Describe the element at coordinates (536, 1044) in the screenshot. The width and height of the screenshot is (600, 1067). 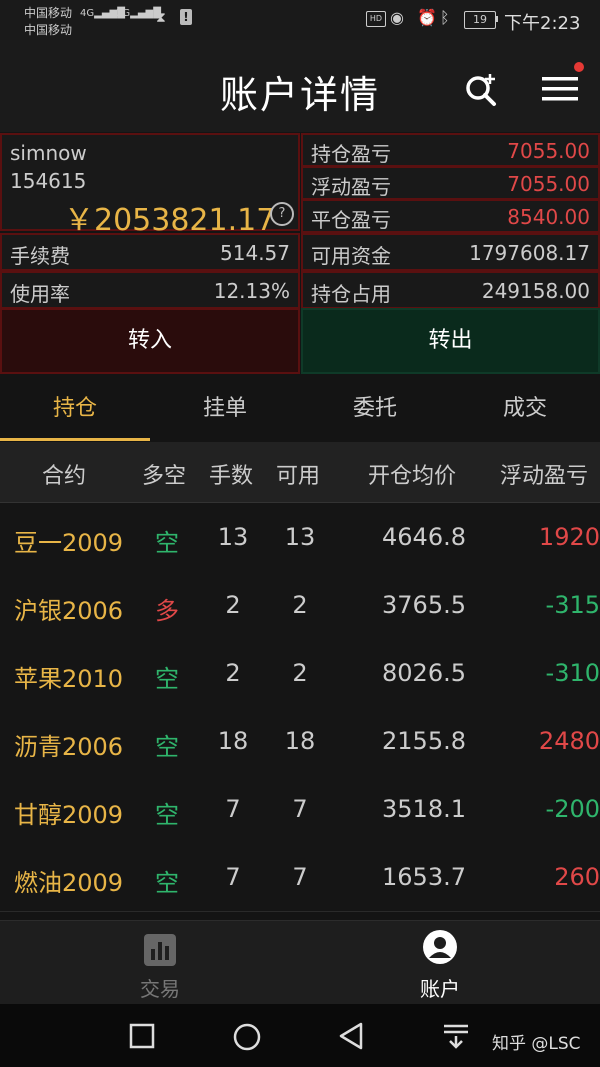
I see `watermark: 知乎 @LSC` at that location.